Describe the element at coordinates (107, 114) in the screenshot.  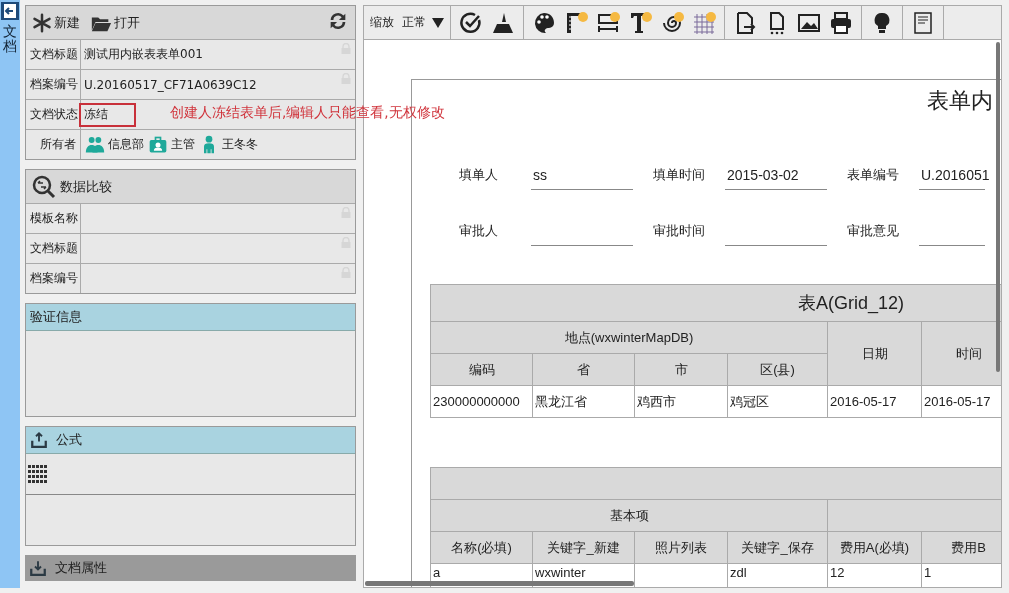
I see `status-value: 冻结` at that location.